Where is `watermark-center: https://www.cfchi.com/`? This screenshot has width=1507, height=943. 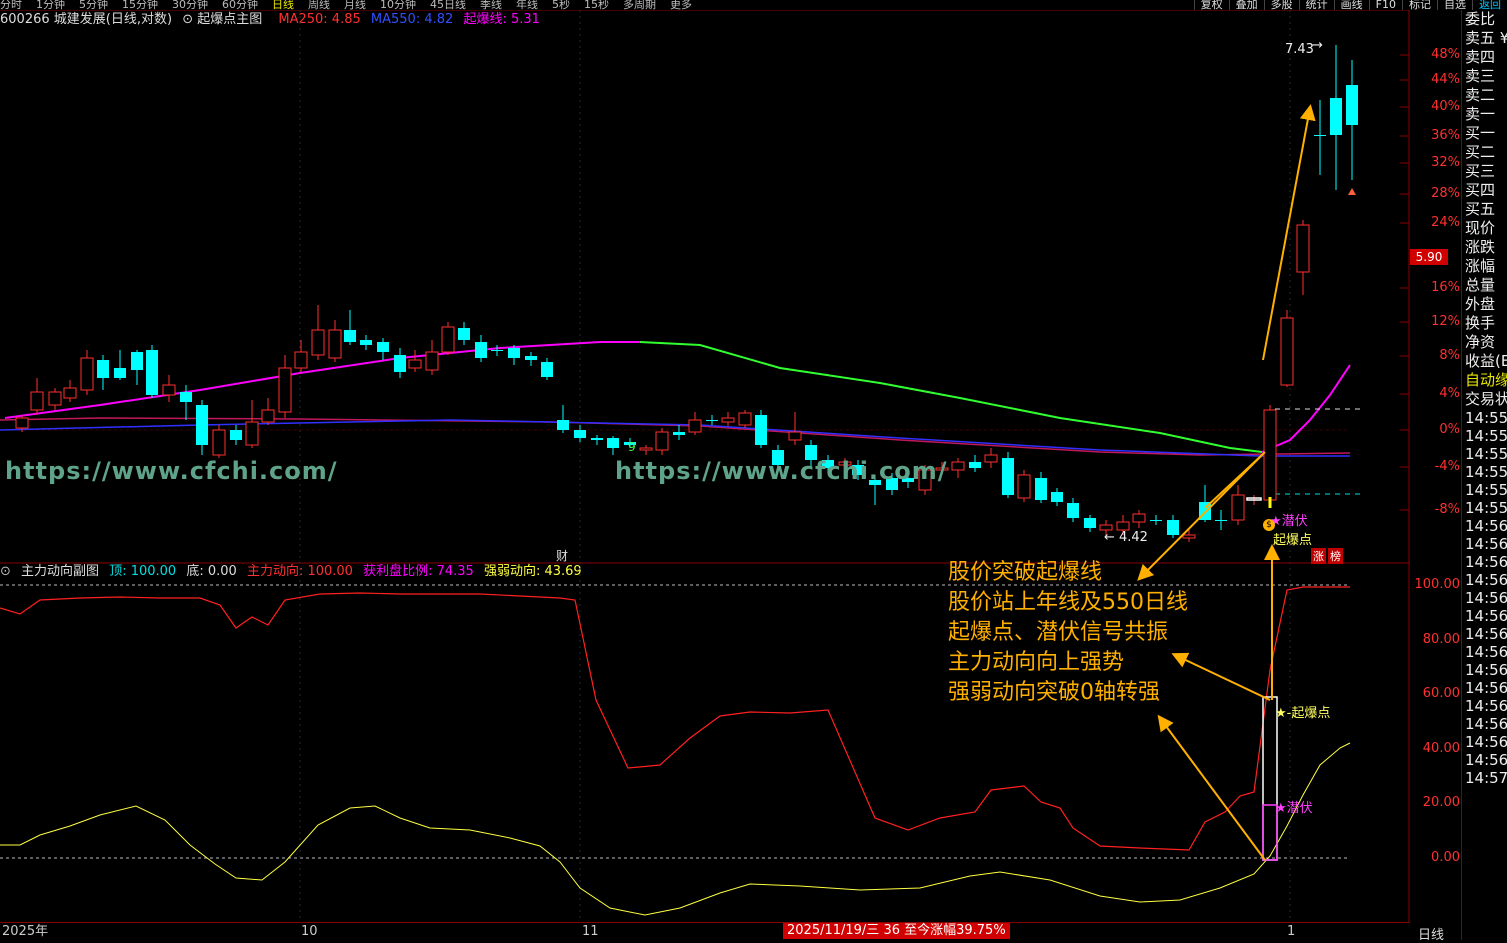 watermark-center: https://www.cfchi.com/ is located at coordinates (781, 471).